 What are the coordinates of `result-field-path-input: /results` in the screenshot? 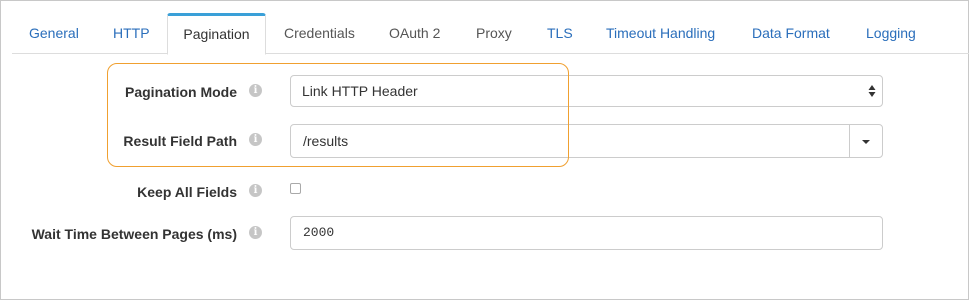 It's located at (570, 141).